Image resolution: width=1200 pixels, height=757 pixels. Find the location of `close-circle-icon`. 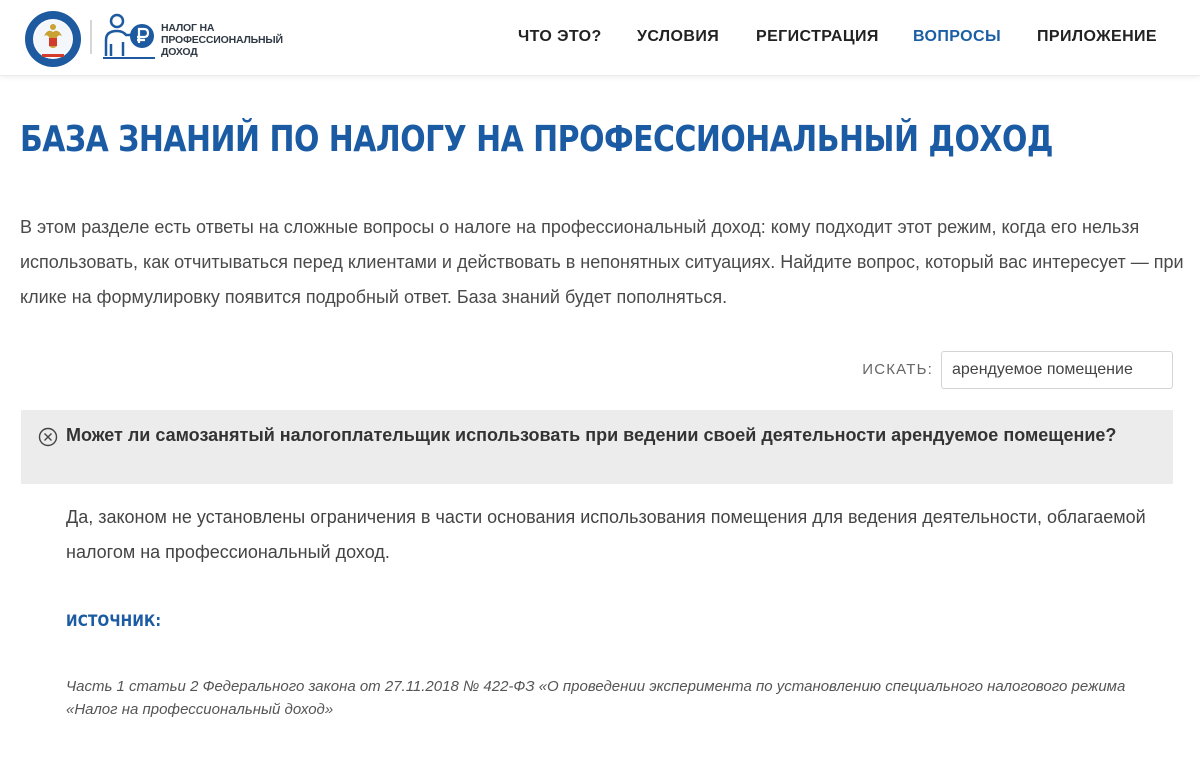

close-circle-icon is located at coordinates (48, 437).